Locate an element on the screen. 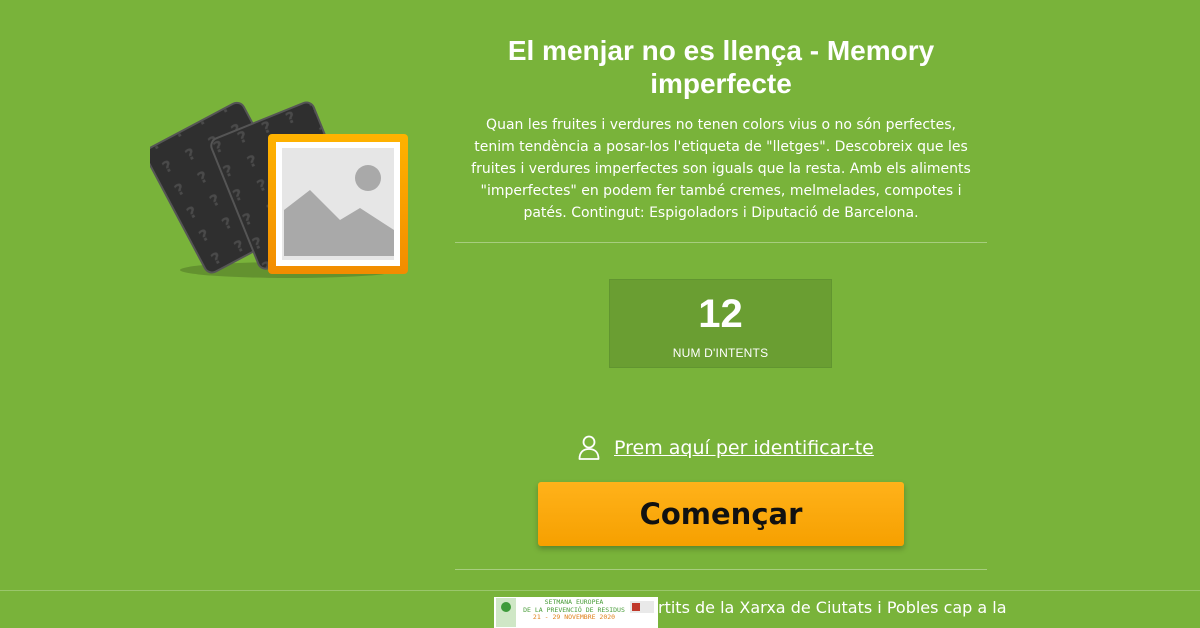 This screenshot has height=628, width=1200. attempts-stat-box: 12 NUM D'INTENTS is located at coordinates (720, 323).